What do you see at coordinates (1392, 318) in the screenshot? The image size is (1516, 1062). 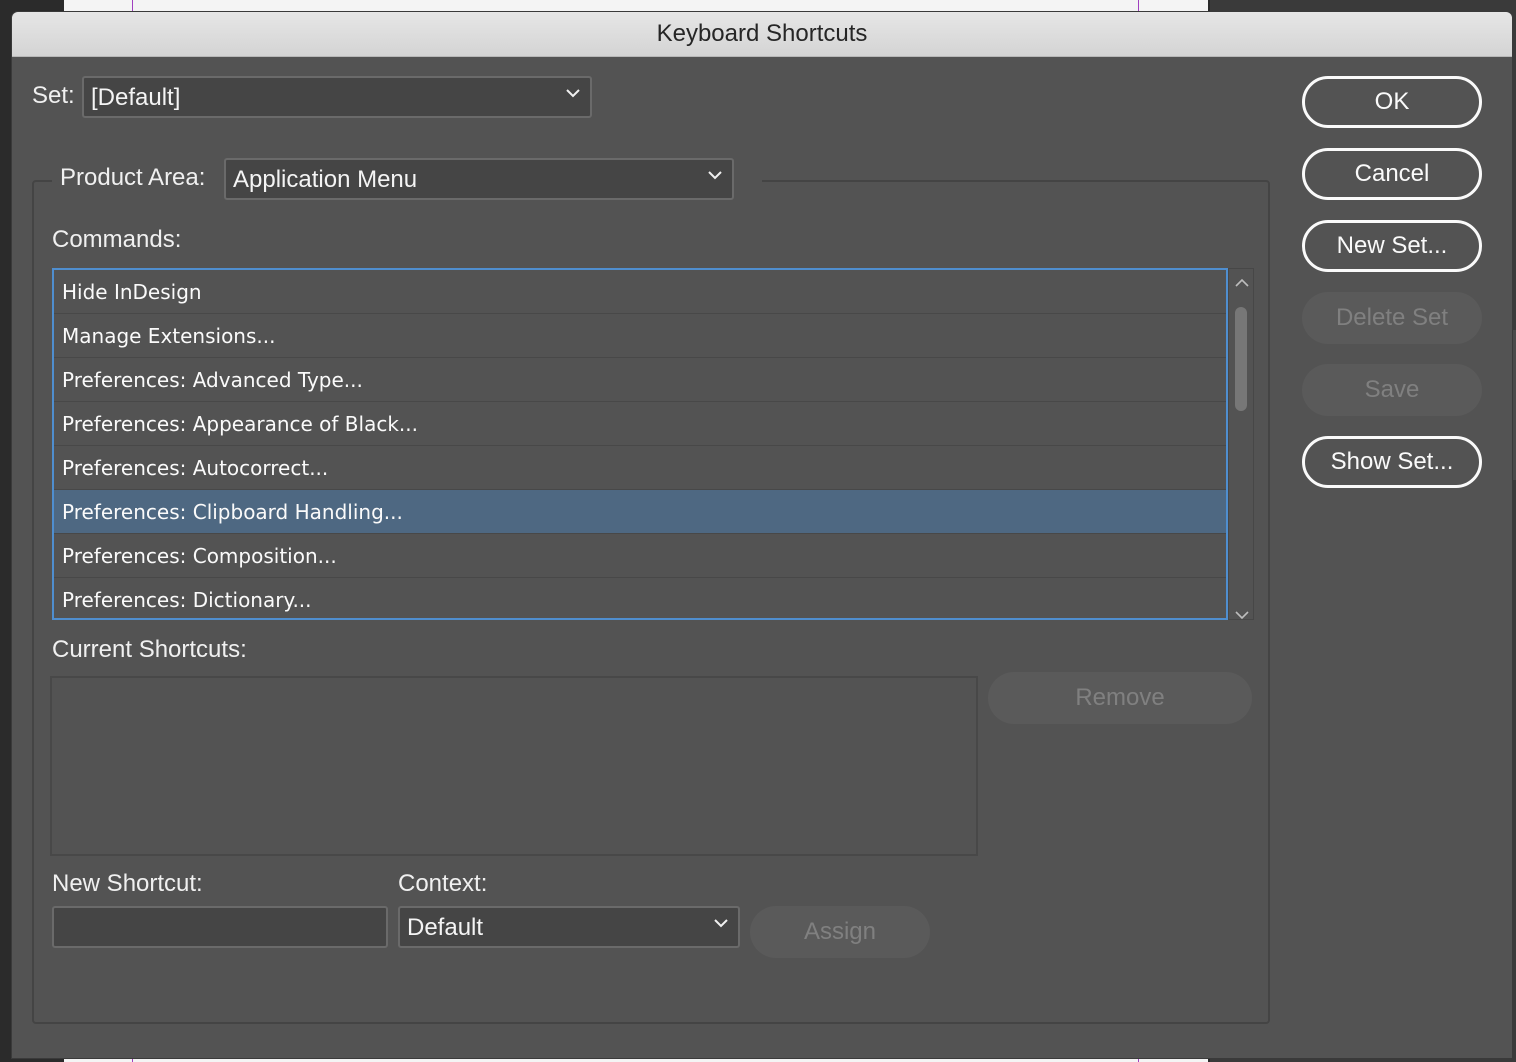 I see `delete-set-button: Delete Set` at bounding box center [1392, 318].